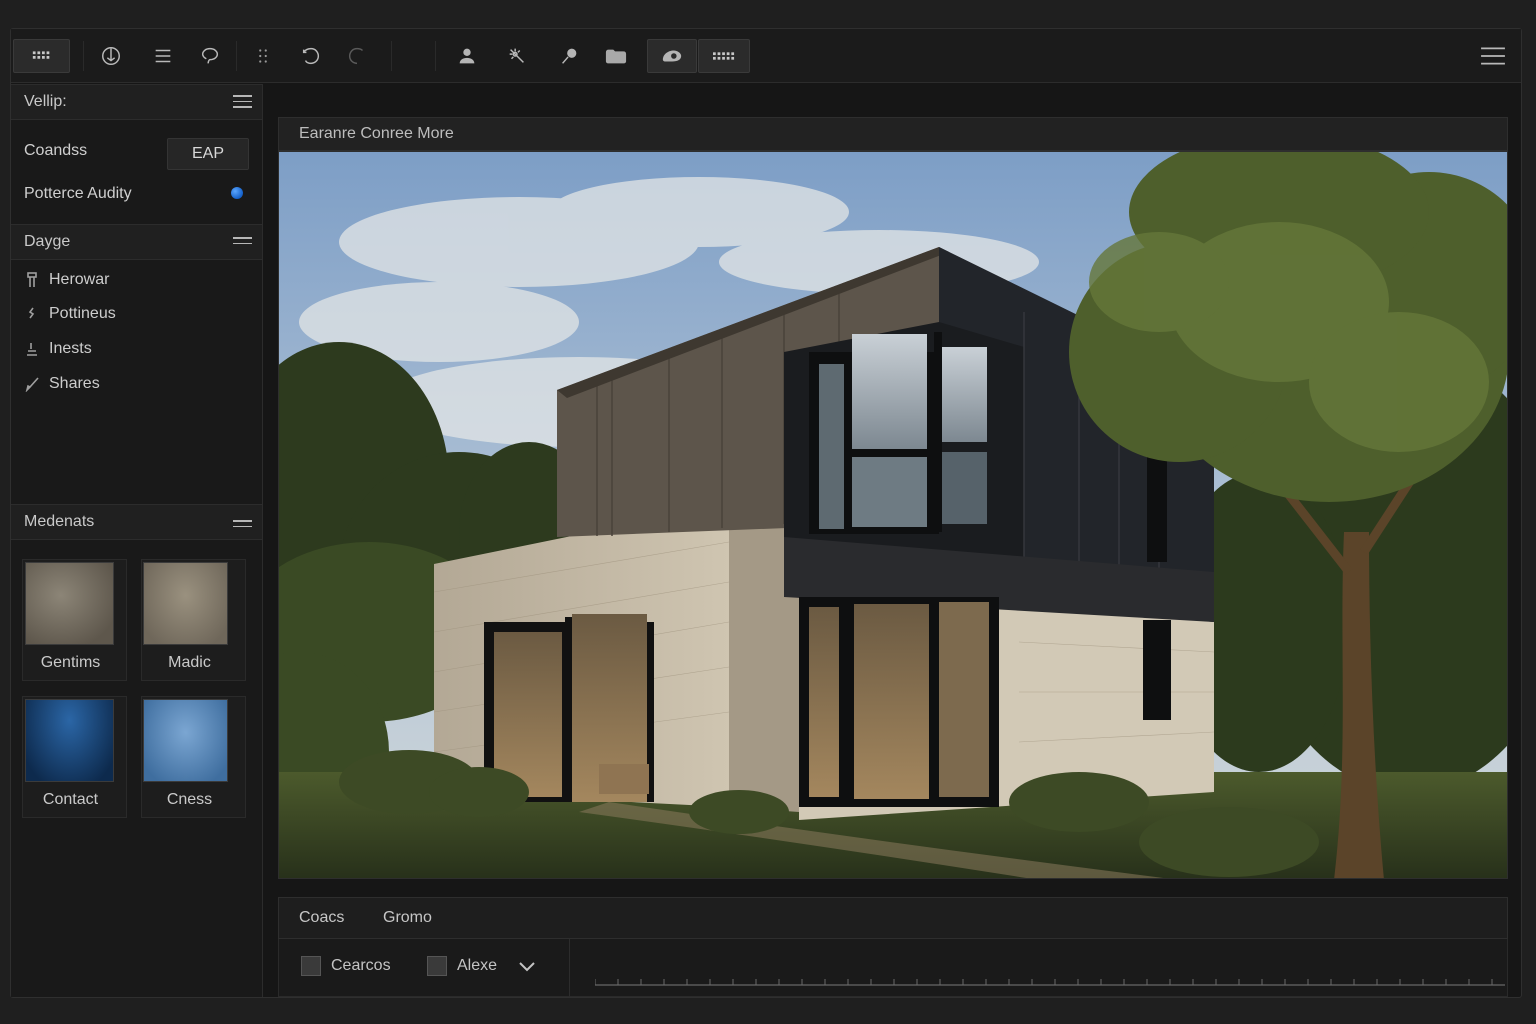  Describe the element at coordinates (136, 102) in the screenshot. I see `panel-header-vellip: Vellip:` at that location.